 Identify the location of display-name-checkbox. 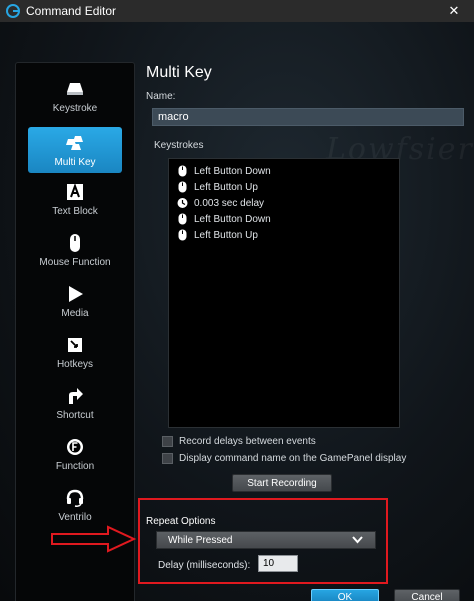
(167, 458).